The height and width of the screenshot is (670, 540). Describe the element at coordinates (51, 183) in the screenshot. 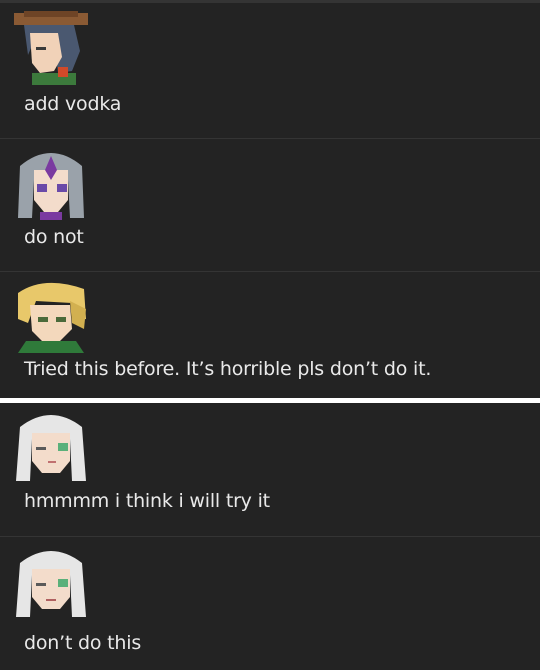

I see `silver-haired-girl-avatar` at that location.